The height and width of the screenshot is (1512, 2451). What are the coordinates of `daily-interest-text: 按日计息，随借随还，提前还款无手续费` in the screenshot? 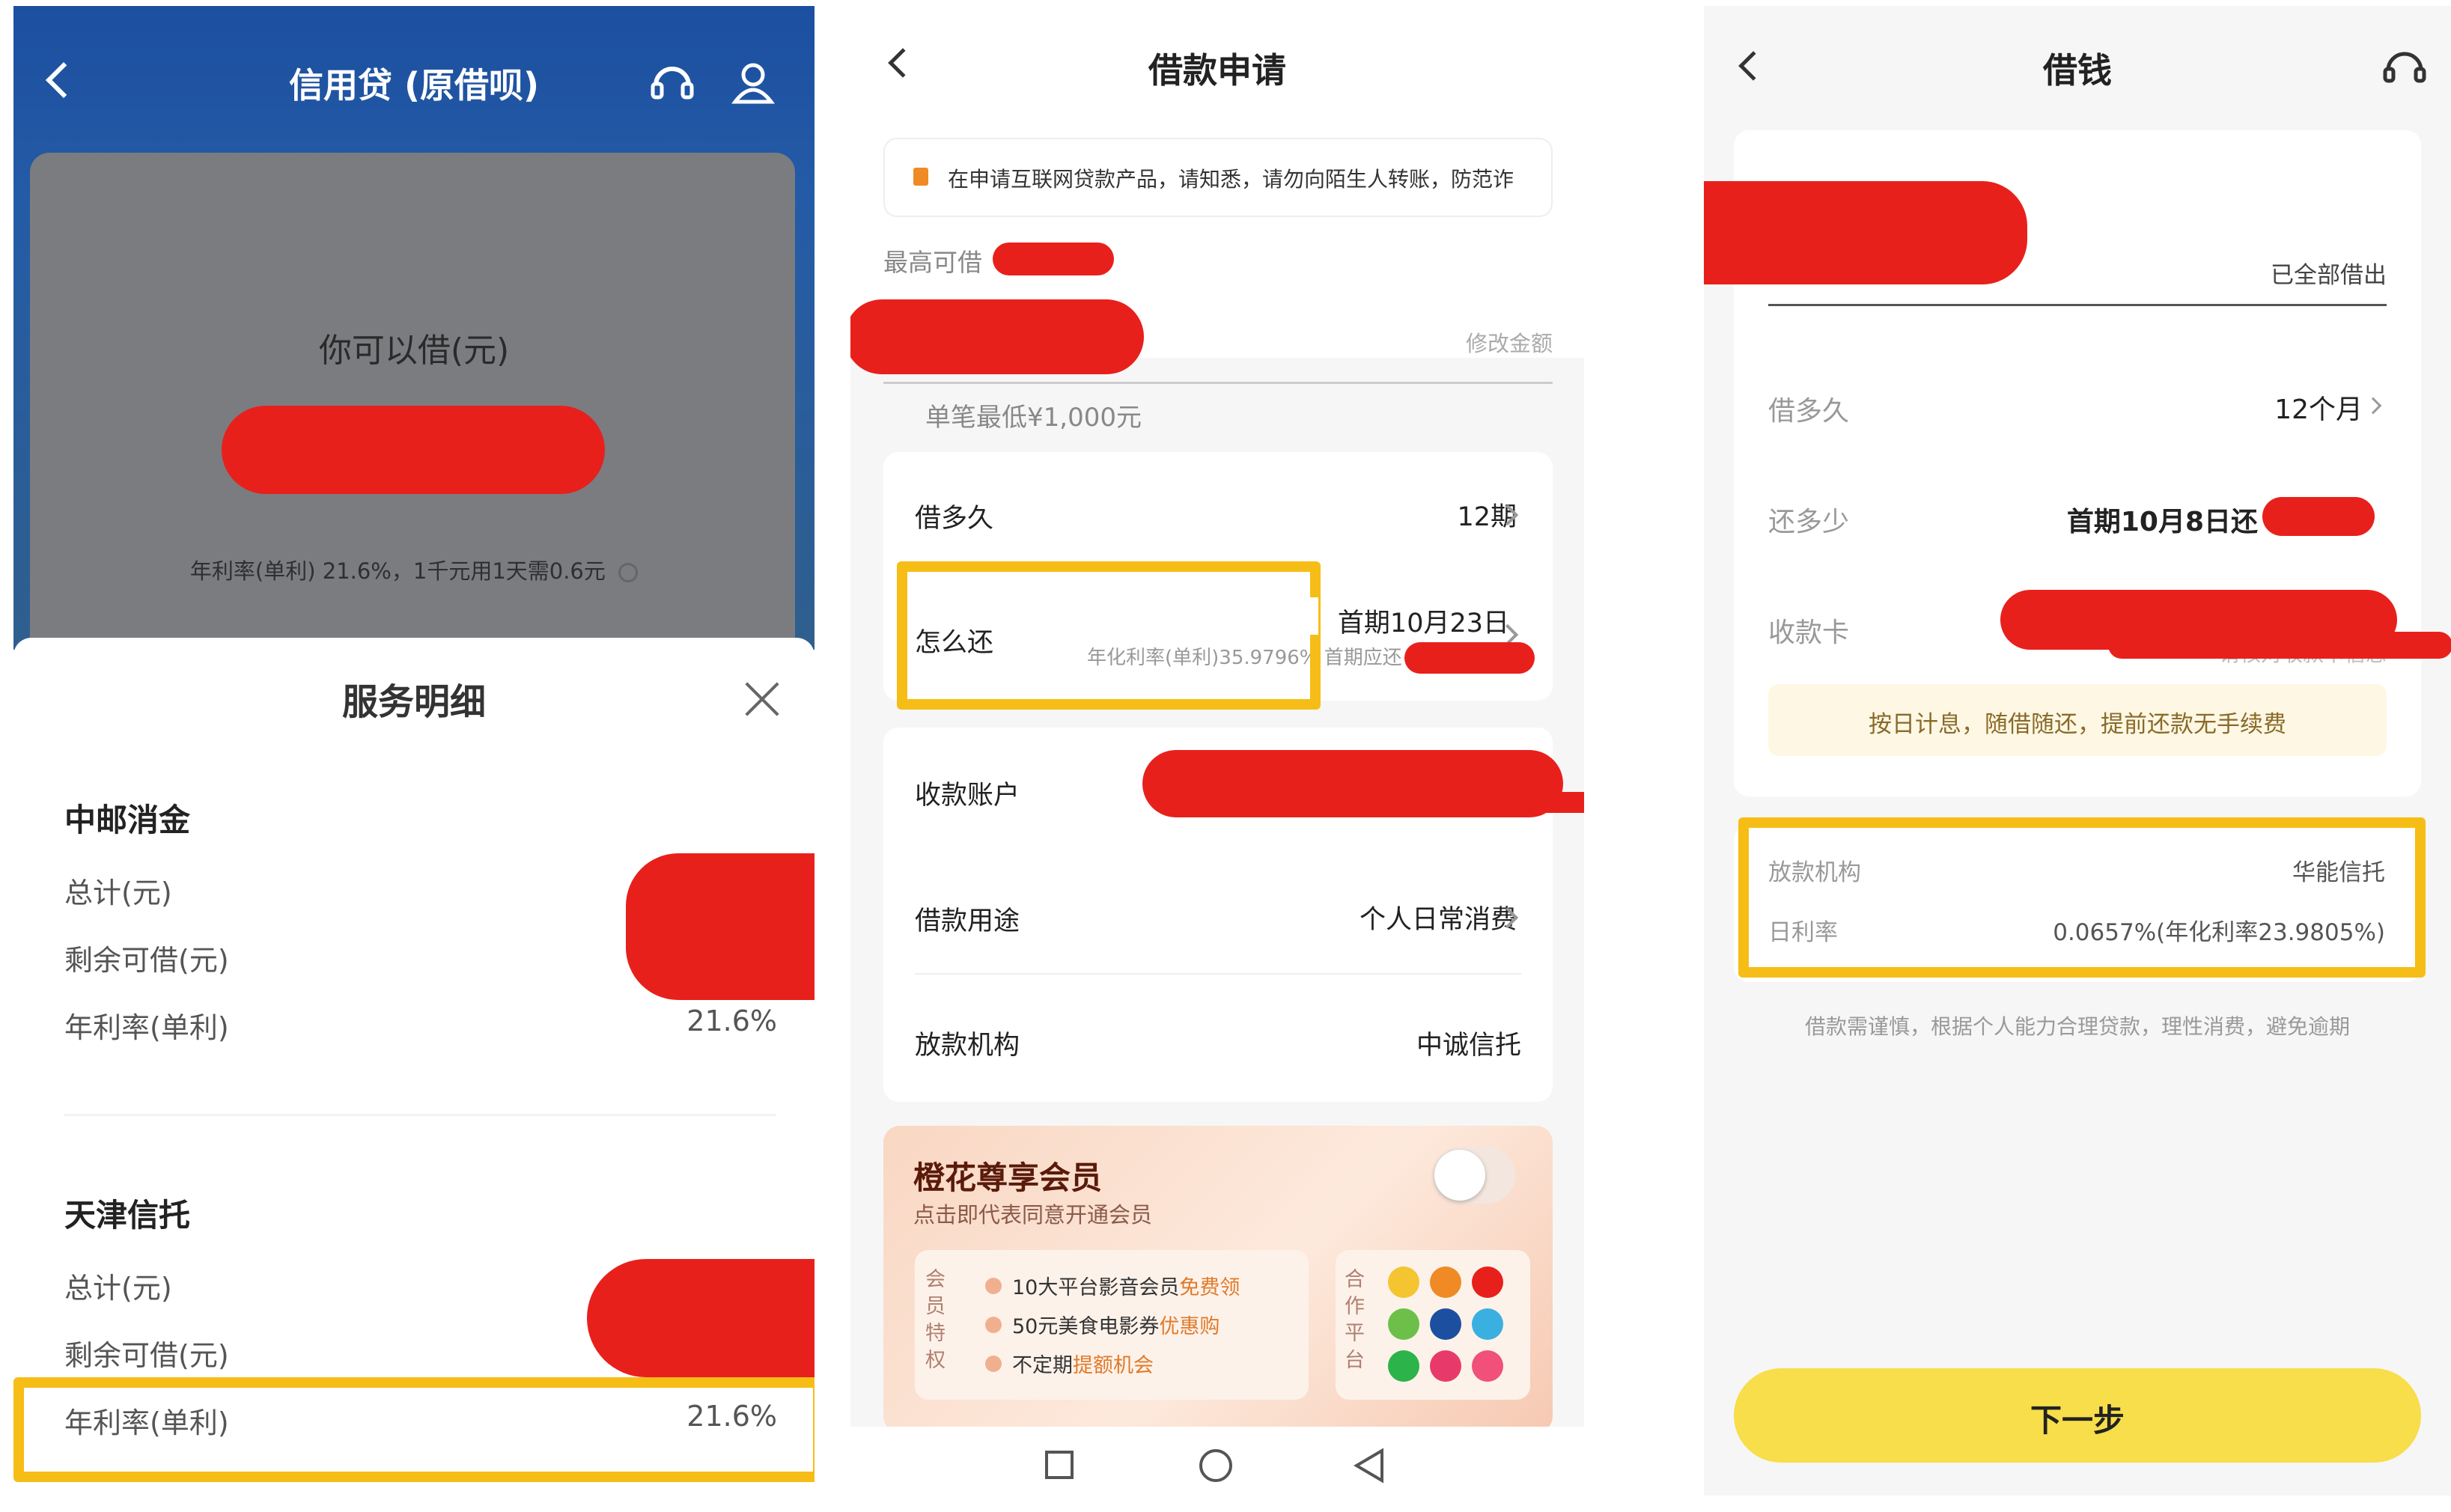 It's located at (2077, 724).